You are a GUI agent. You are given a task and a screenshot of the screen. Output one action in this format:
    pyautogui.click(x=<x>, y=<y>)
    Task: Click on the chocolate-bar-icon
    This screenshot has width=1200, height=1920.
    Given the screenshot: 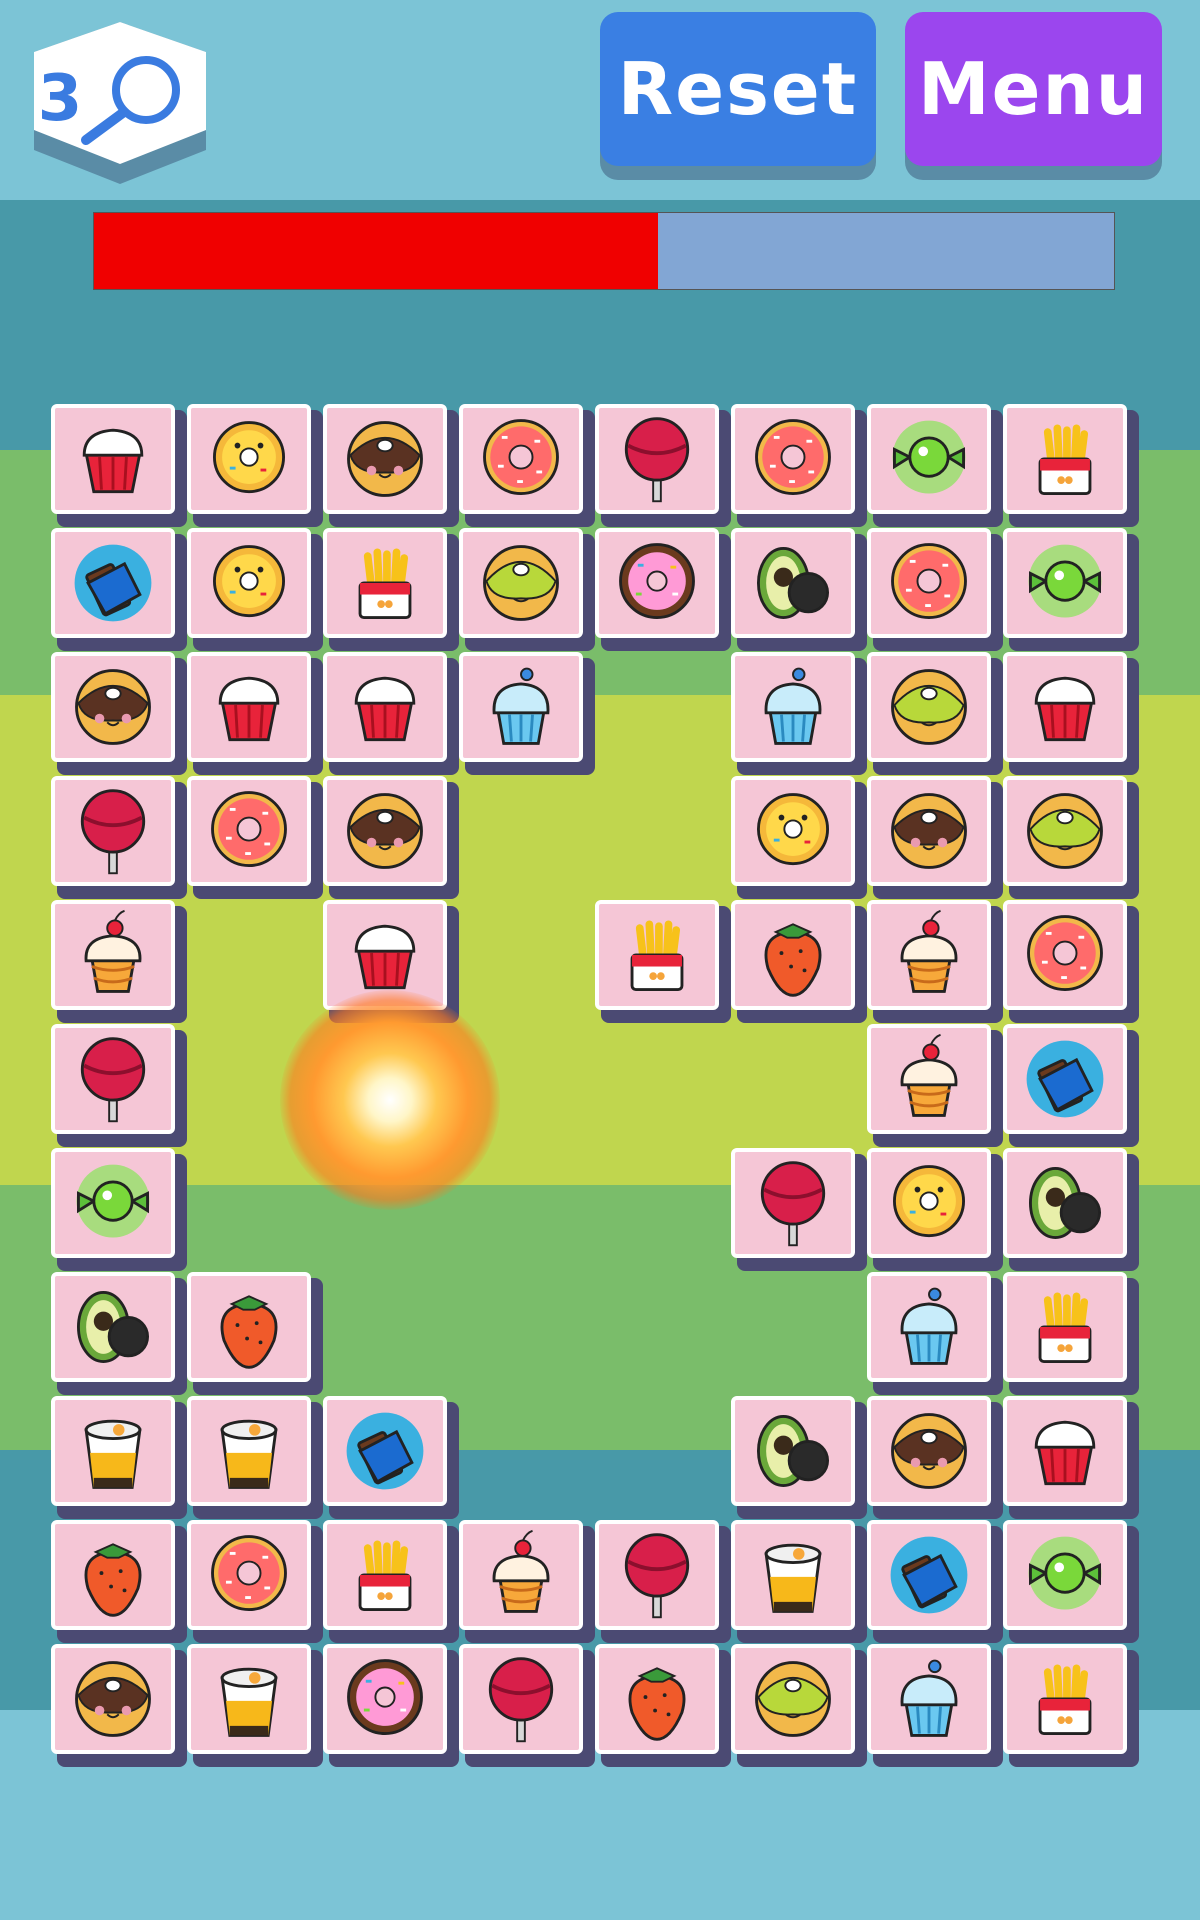 What is the action you would take?
    pyautogui.click(x=1065, y=1079)
    